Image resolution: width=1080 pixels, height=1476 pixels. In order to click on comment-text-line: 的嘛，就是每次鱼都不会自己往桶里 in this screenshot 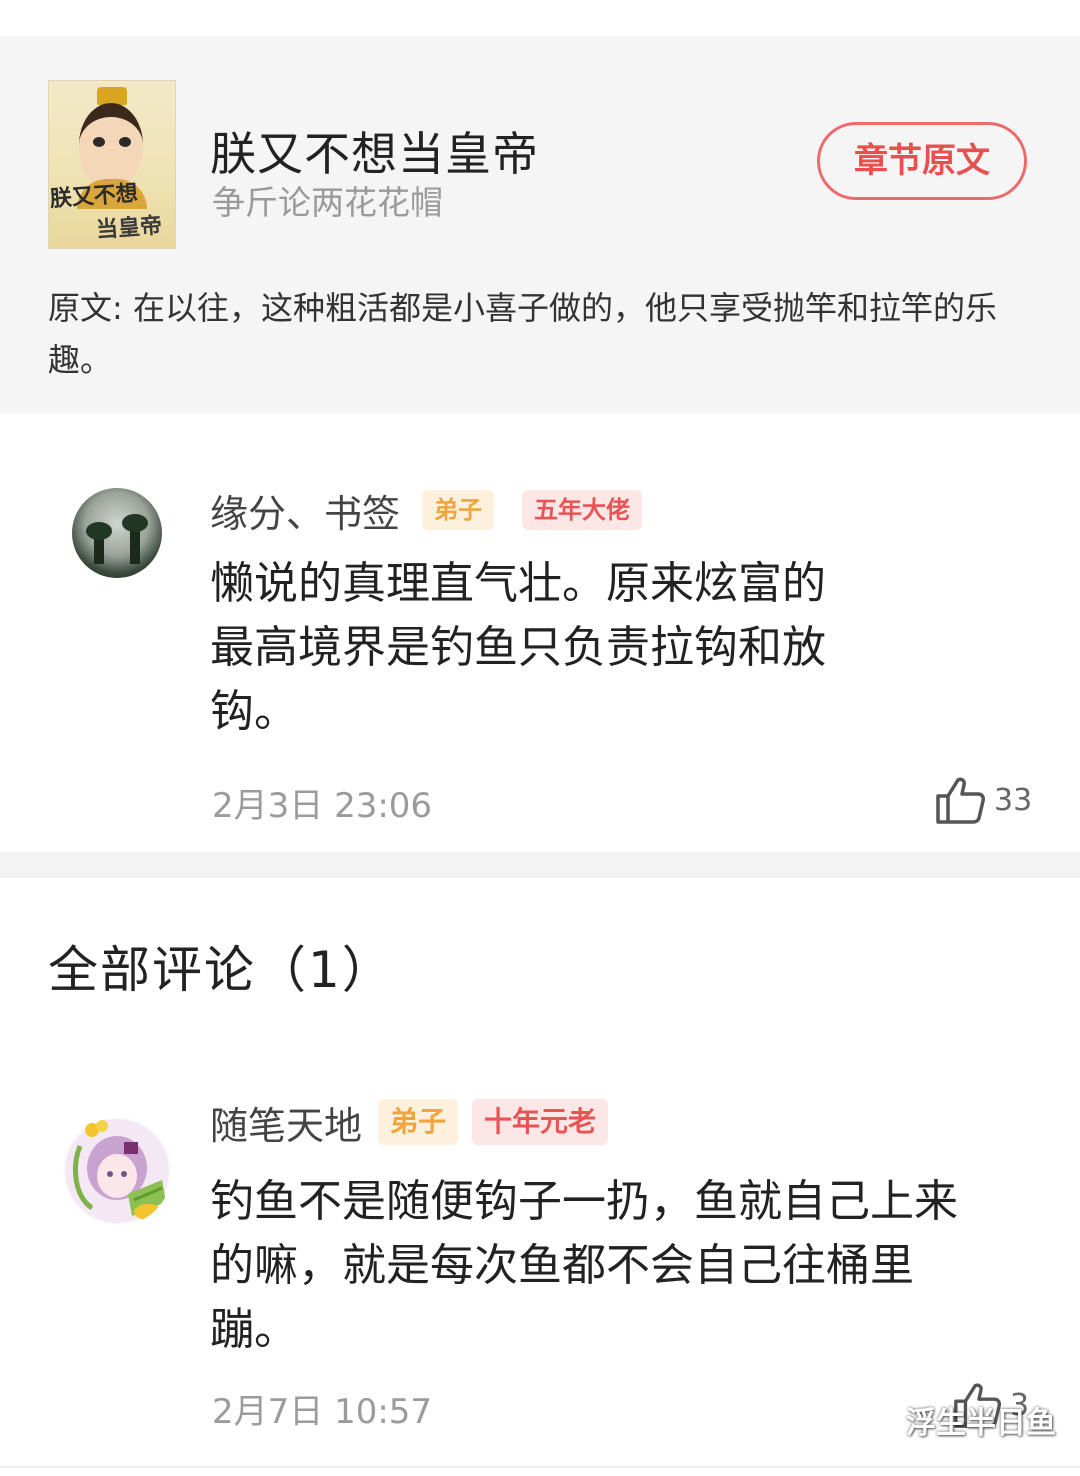, I will do `click(562, 1265)`.